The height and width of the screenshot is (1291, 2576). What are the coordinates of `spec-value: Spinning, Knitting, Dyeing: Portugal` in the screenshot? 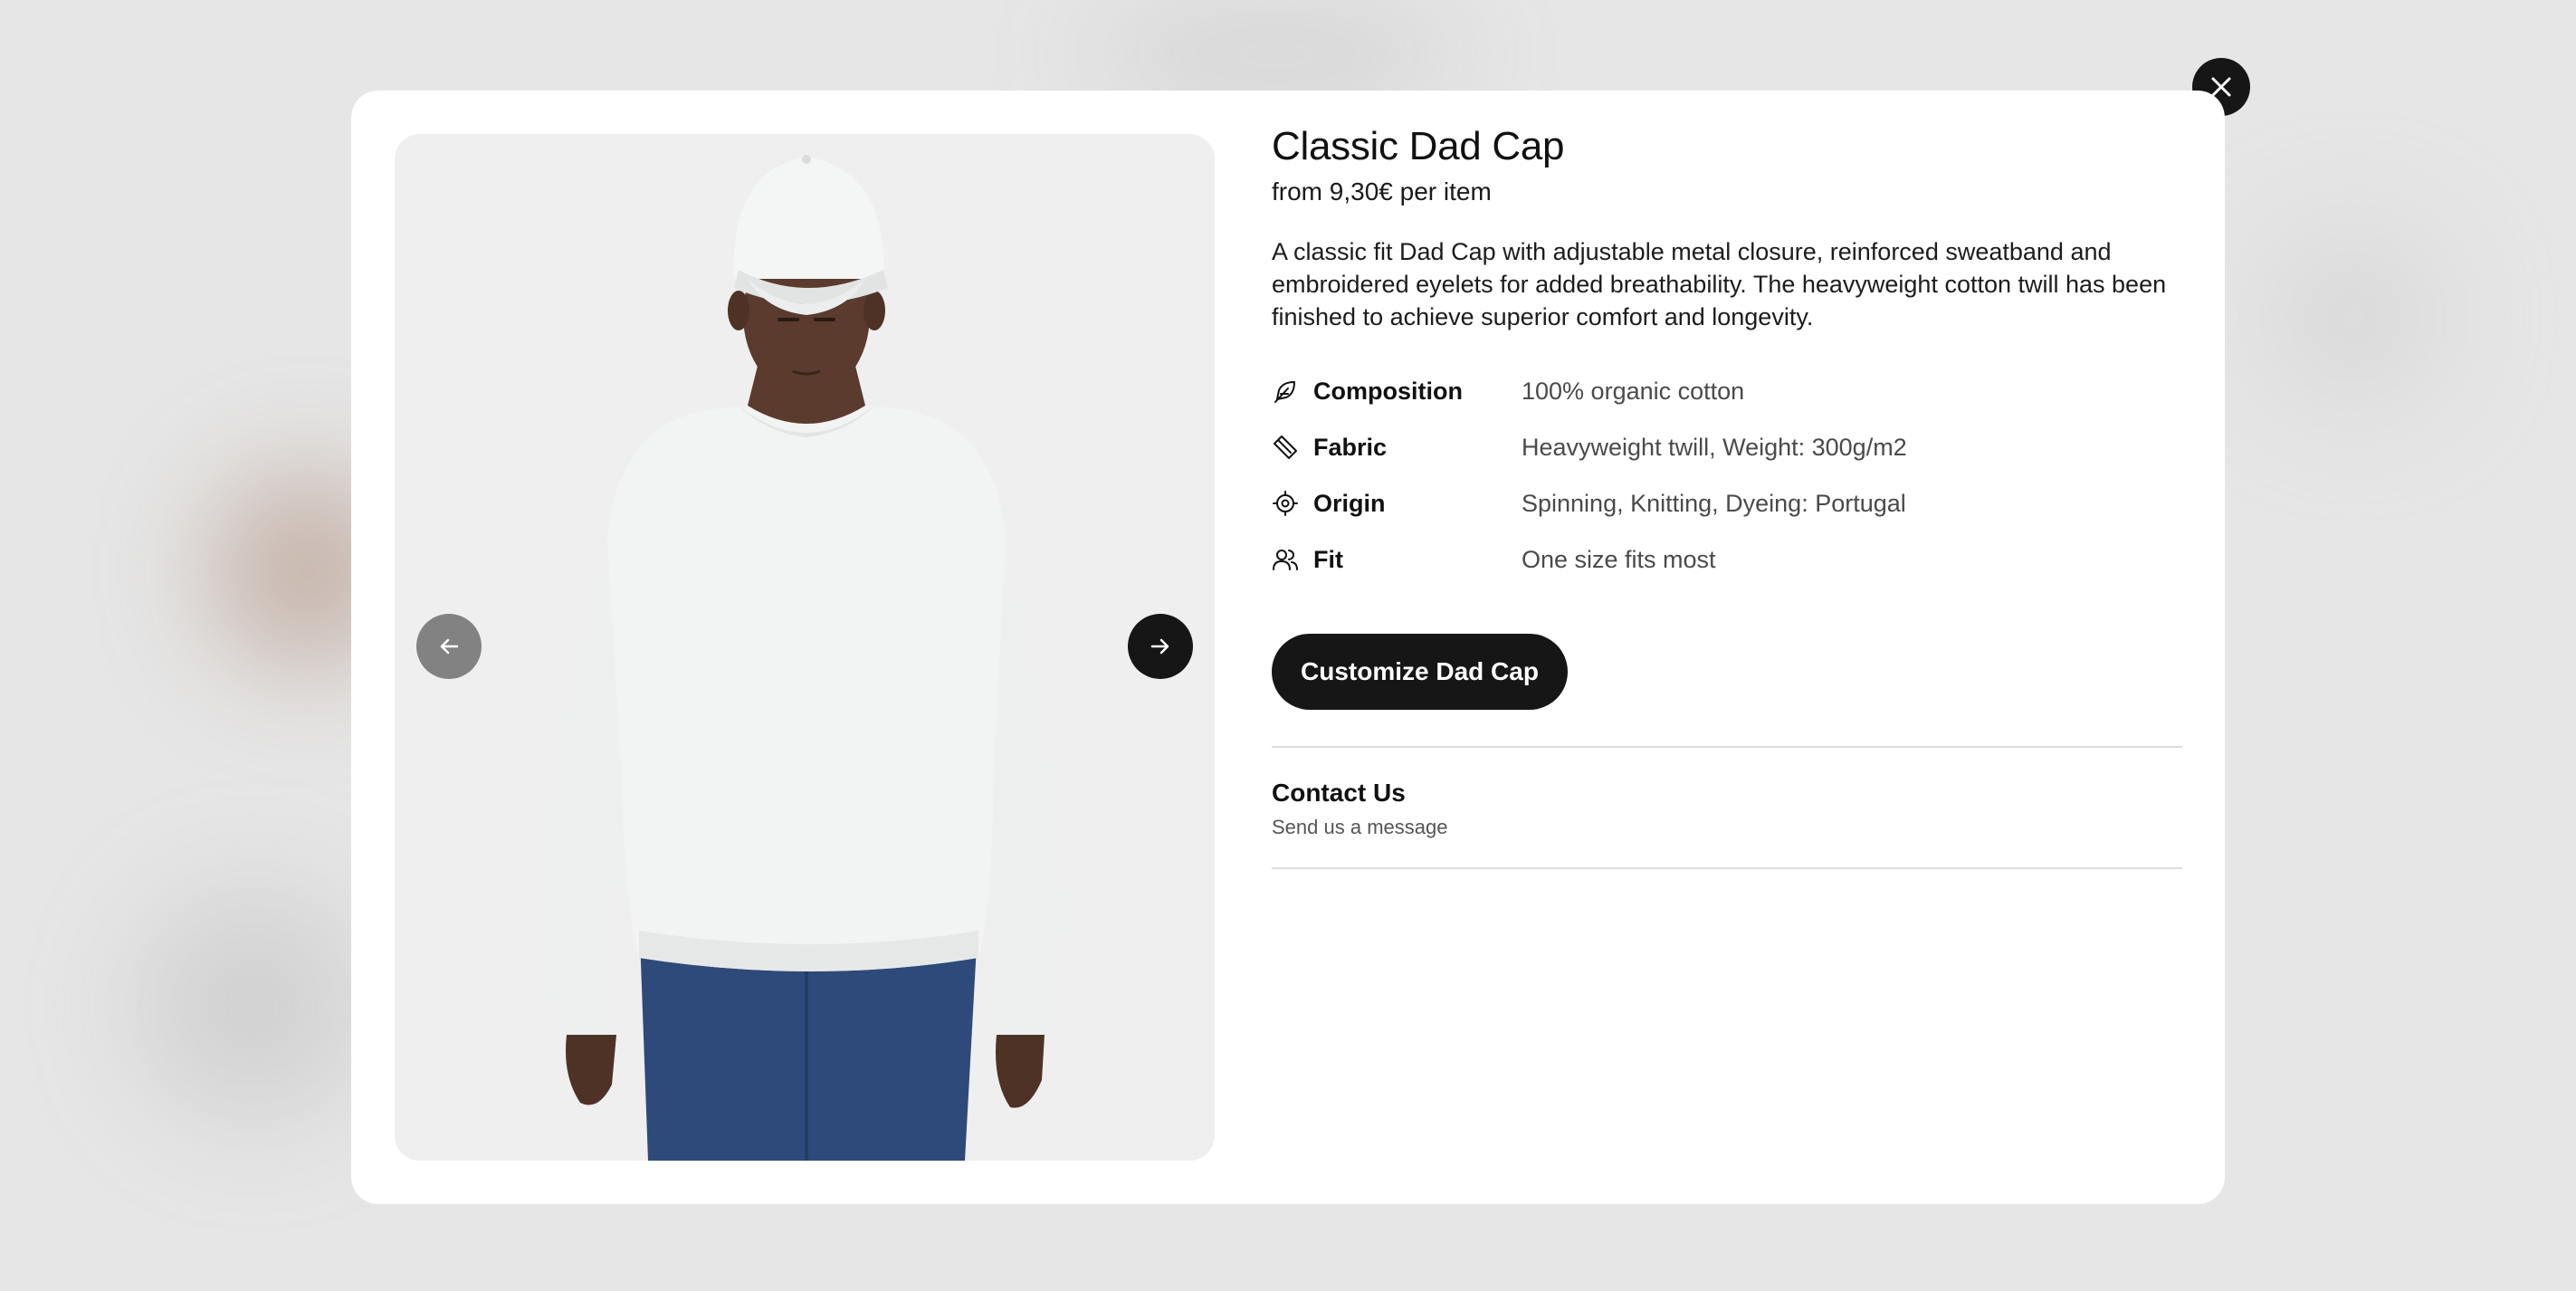 It's located at (1714, 503).